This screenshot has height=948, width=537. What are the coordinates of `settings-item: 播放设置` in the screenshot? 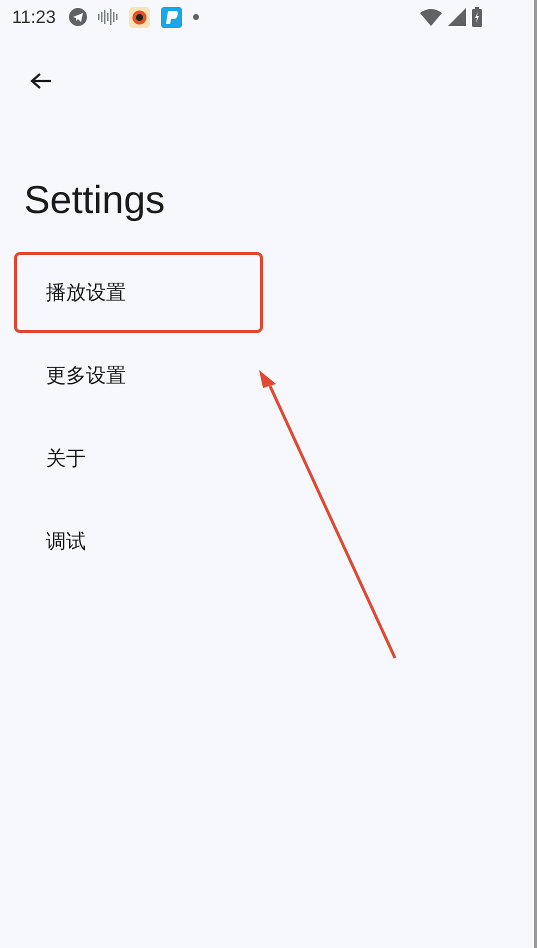 It's located at (138, 292).